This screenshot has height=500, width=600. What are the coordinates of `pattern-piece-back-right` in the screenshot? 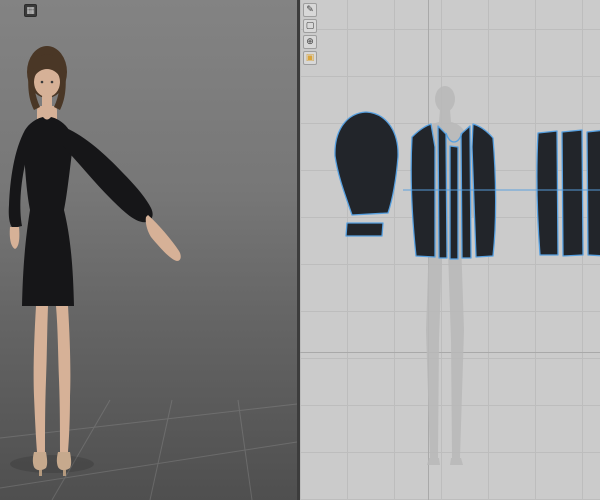 It's located at (593, 193).